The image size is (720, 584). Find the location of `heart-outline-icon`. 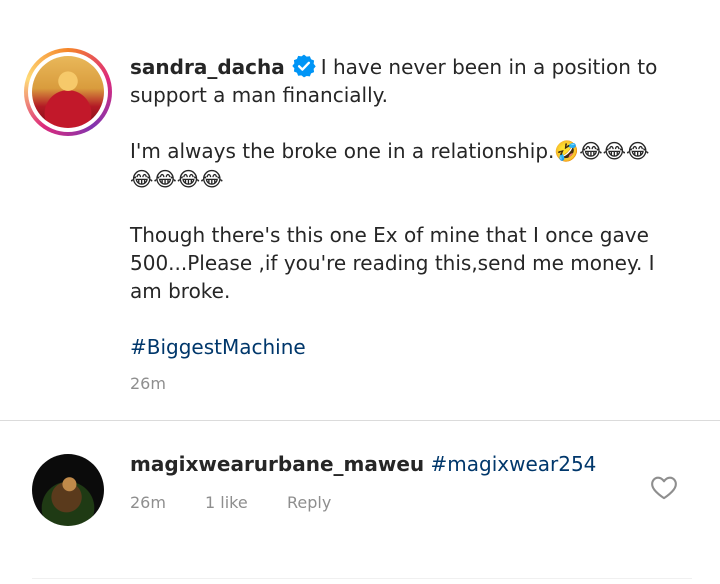

heart-outline-icon is located at coordinates (664, 487).